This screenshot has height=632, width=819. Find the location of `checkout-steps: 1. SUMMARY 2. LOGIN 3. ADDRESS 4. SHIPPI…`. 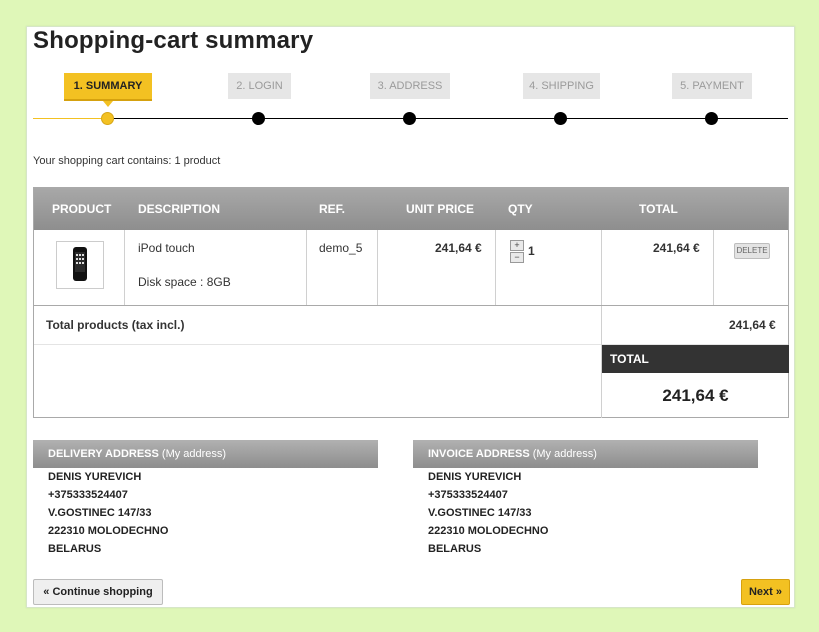

checkout-steps: 1. SUMMARY 2. LOGIN 3. ADDRESS 4. SHIPPI… is located at coordinates (410, 111).